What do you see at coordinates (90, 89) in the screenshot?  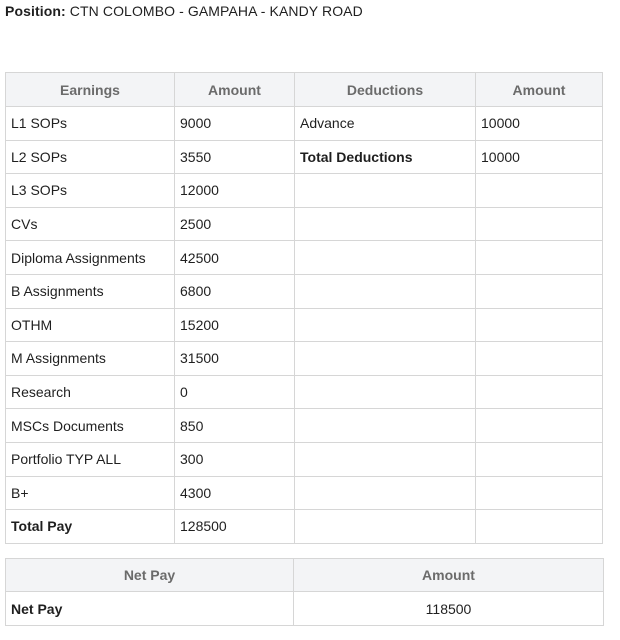 I see `earnings-header: Earnings` at bounding box center [90, 89].